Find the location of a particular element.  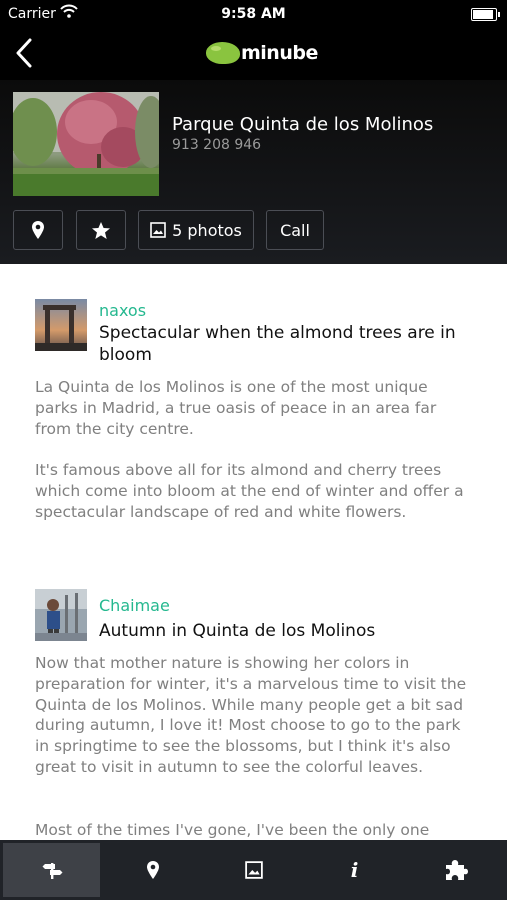

call-label: Call is located at coordinates (295, 230).